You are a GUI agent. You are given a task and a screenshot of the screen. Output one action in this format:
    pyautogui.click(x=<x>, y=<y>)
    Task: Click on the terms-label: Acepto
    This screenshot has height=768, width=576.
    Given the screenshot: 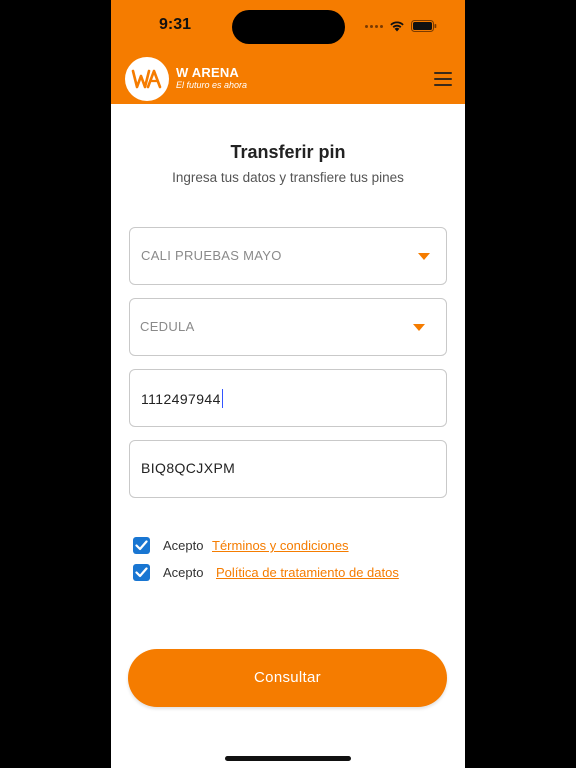 What is the action you would take?
    pyautogui.click(x=183, y=545)
    